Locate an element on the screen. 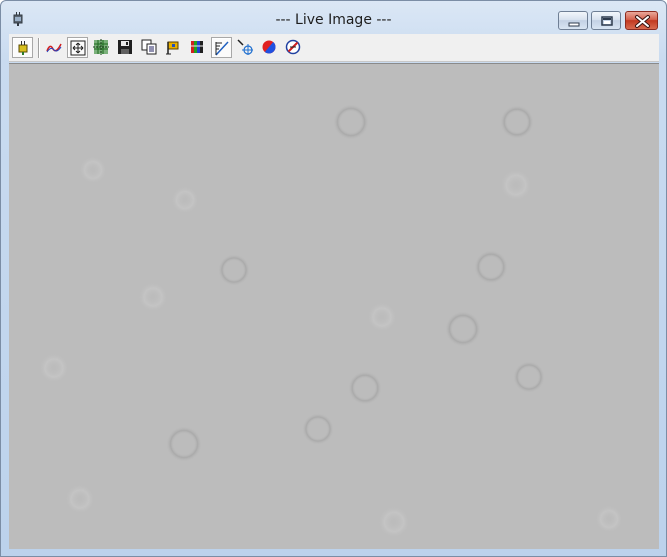  color-bars-button is located at coordinates (197, 47).